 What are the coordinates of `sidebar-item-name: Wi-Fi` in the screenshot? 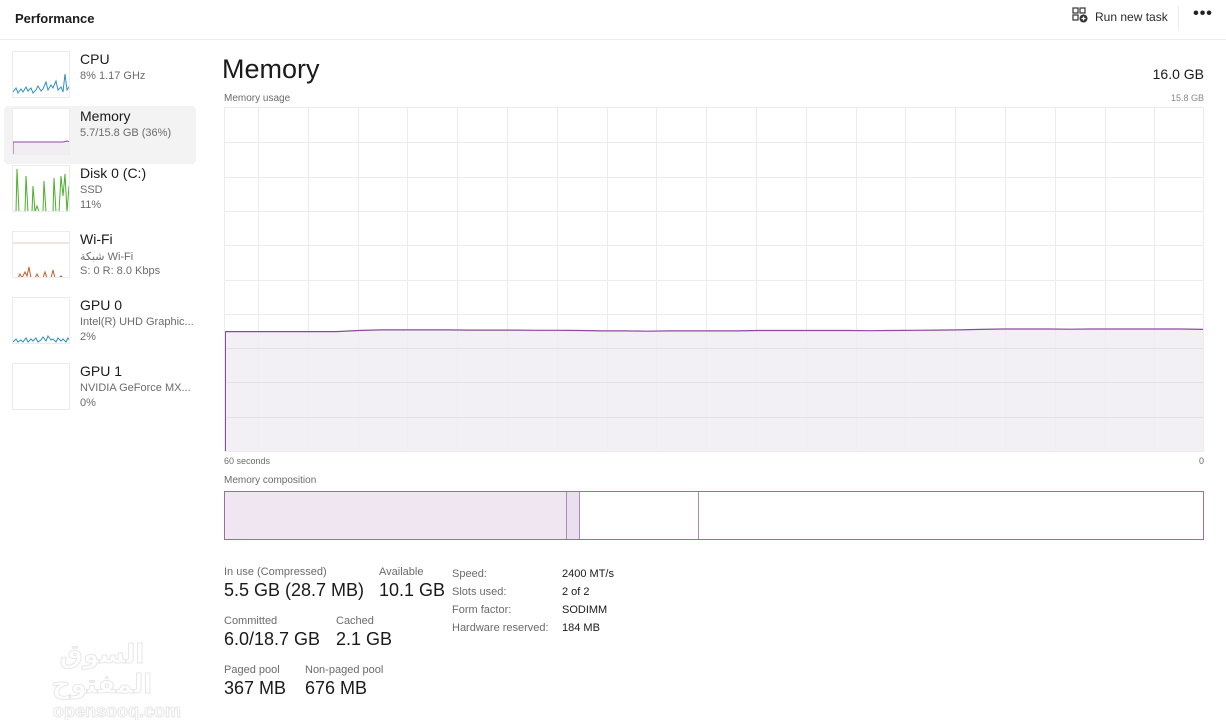 It's located at (96, 239).